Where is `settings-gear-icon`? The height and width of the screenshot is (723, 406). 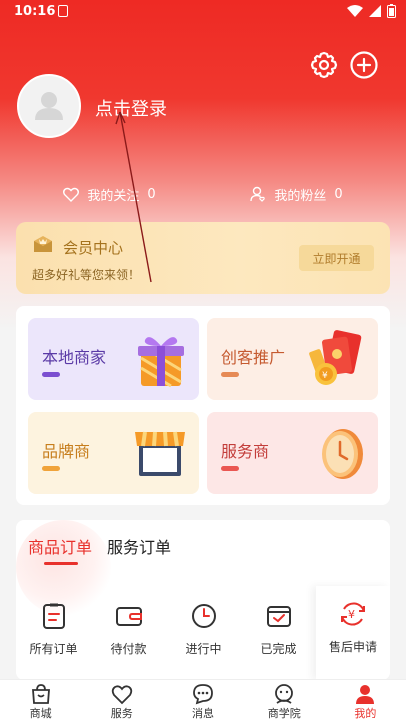
settings-gear-icon is located at coordinates (324, 65).